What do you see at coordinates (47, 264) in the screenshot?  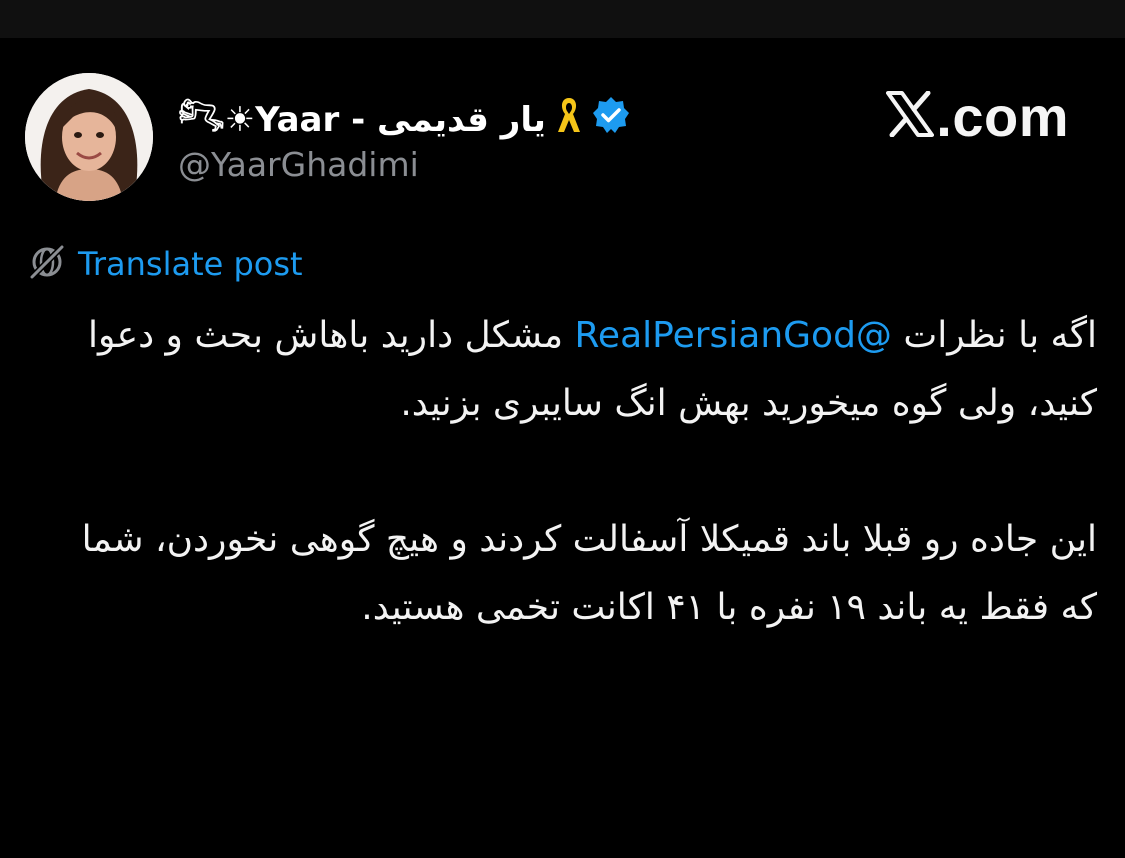 I see `globe-slash-icon` at bounding box center [47, 264].